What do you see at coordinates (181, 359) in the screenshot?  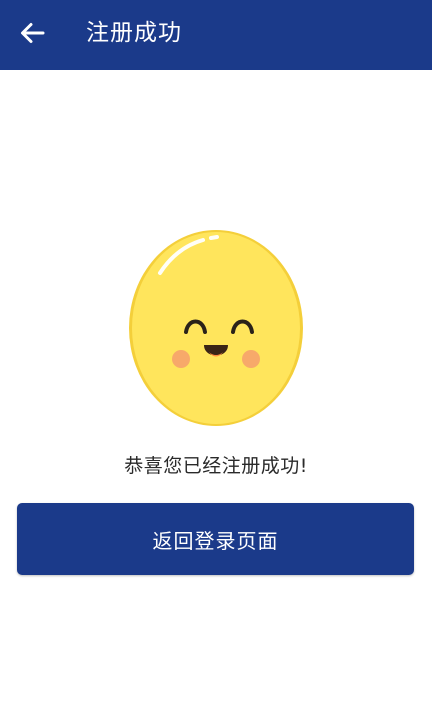 I see `left-cheek` at bounding box center [181, 359].